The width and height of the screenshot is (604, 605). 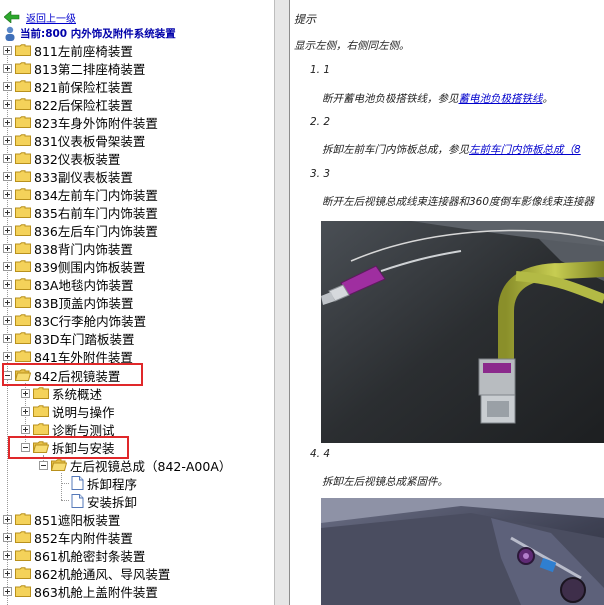 I want to click on tree-item: 838背门内饰装置, so click(x=68, y=248).